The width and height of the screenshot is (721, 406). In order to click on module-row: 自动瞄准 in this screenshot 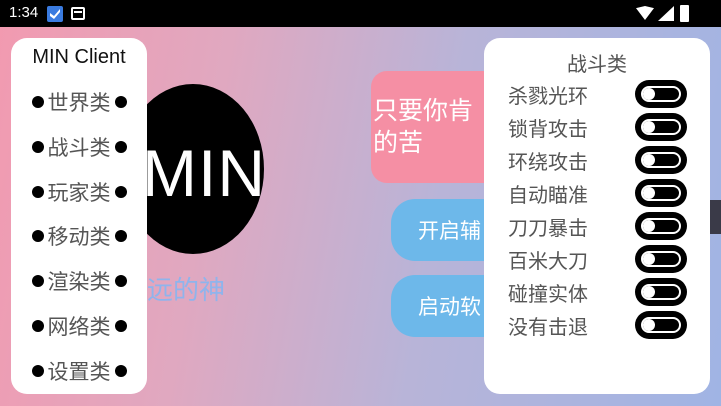, I will do `click(598, 193)`.